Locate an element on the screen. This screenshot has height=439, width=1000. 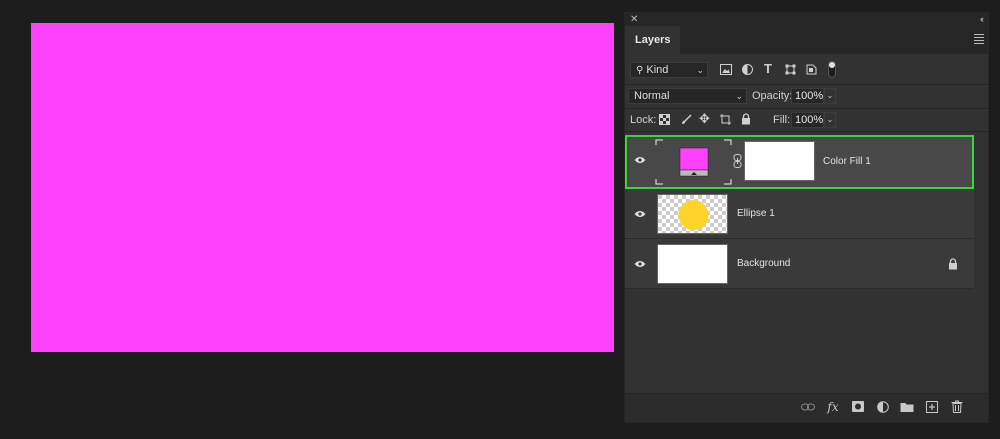
panel-topbar: ✕ ‹‹ is located at coordinates (806, 19).